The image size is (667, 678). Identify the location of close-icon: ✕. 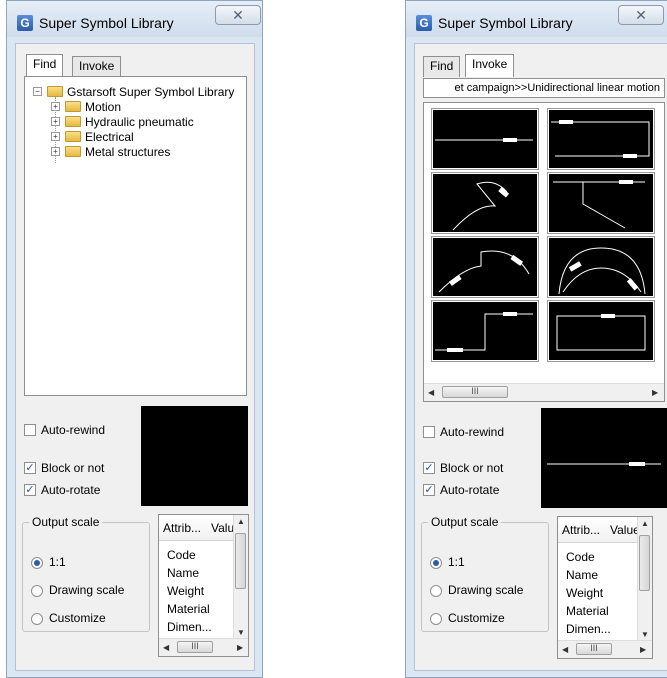
(238, 15).